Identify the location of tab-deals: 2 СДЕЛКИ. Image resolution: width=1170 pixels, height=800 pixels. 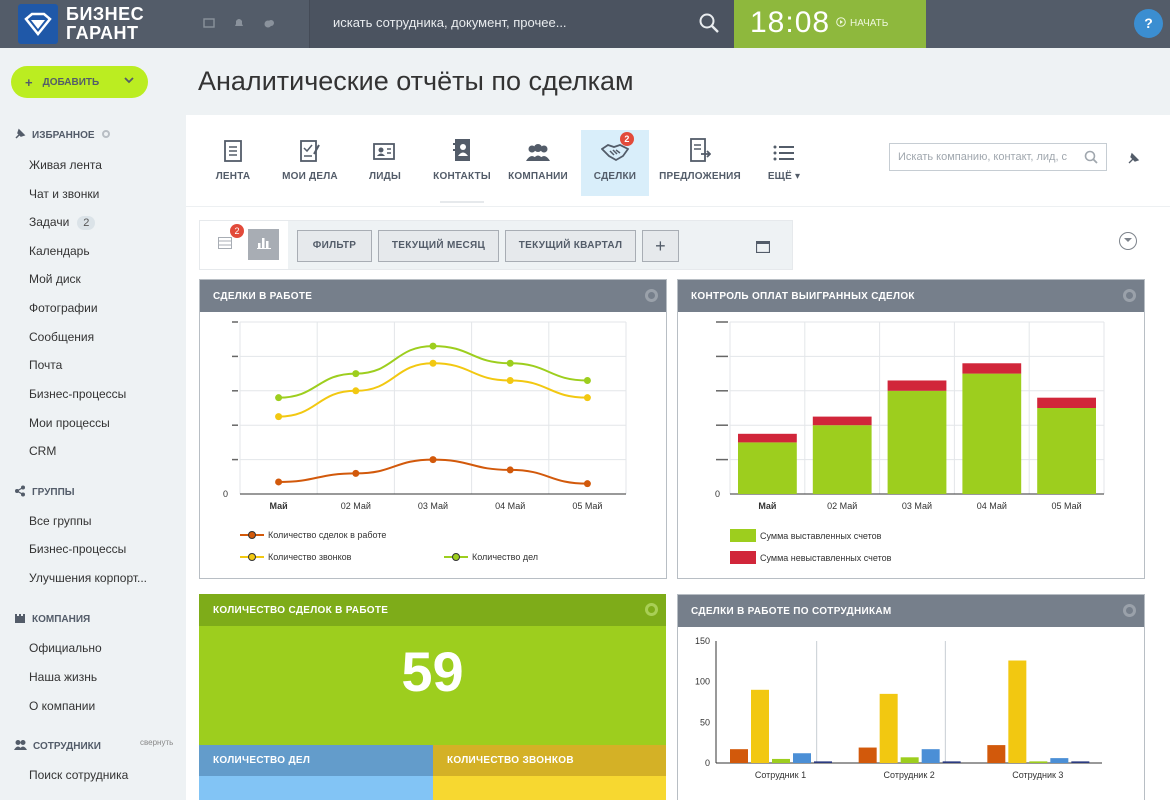
(615, 163).